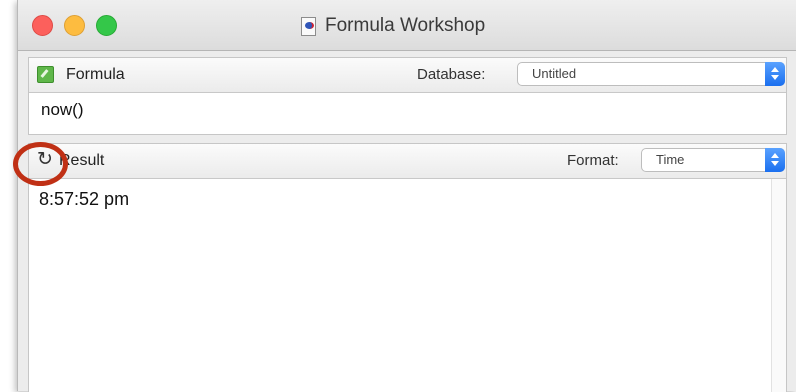 The height and width of the screenshot is (392, 796). I want to click on document-icon, so click(308, 26).